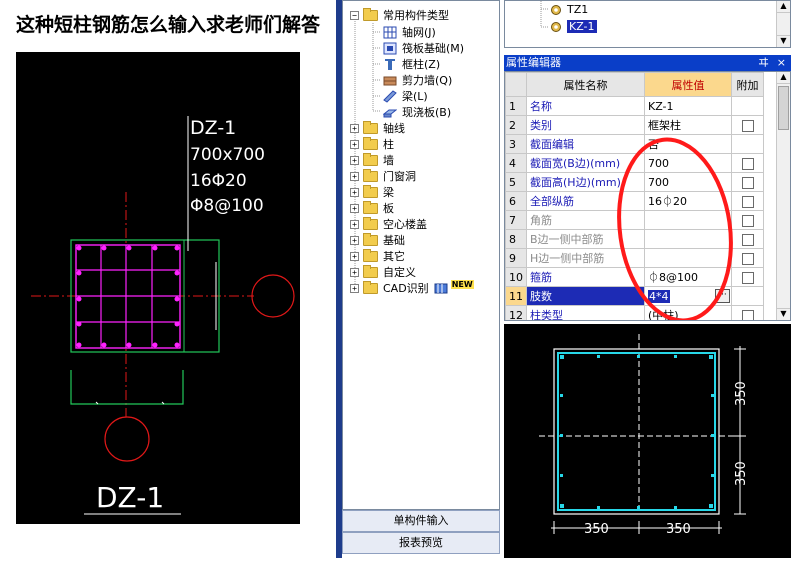 This screenshot has width=791, height=562. I want to click on scroll-thumb, so click(783, 108).